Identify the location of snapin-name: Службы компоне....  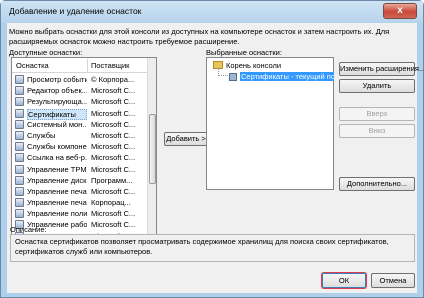
(57, 147).